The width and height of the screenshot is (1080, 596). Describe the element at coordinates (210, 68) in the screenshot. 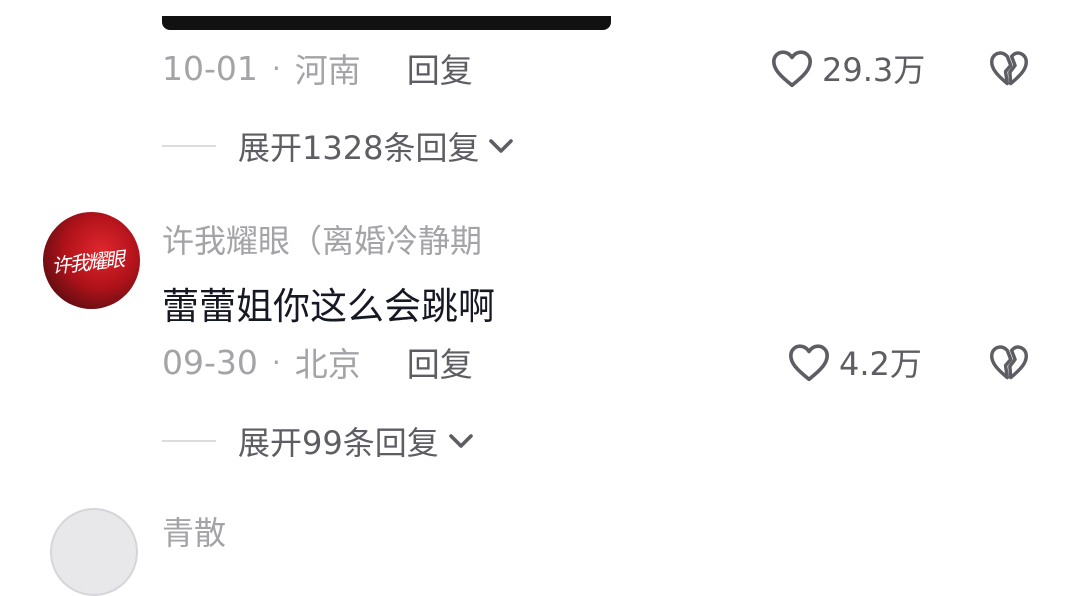

I see `comment-date: 10-01` at that location.